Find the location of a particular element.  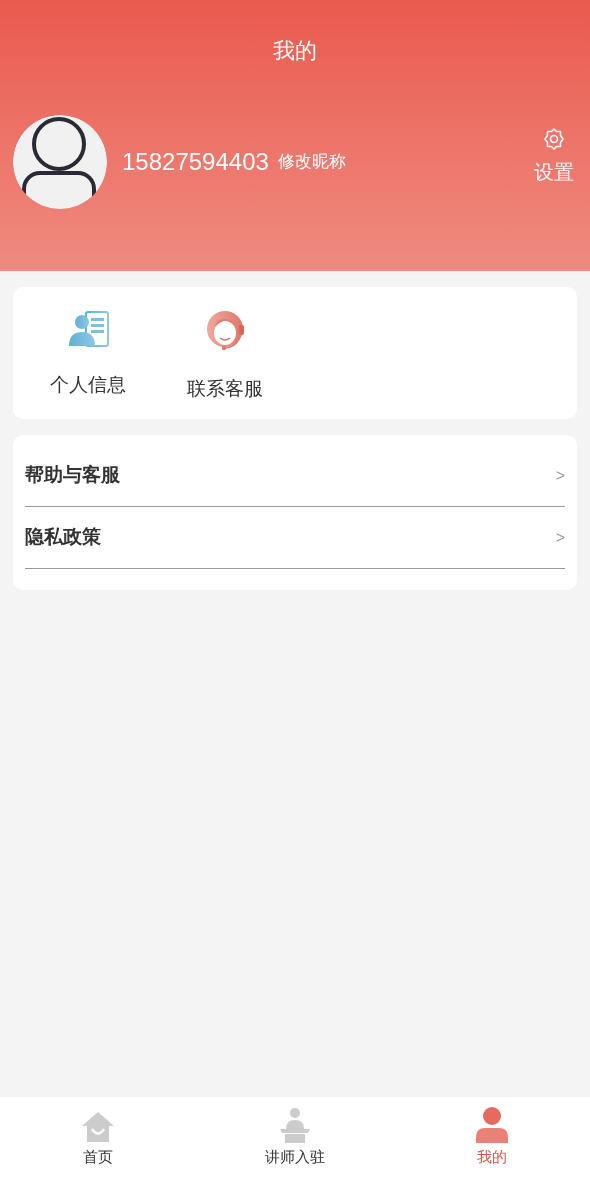

shortcut-item: 联系客服 is located at coordinates (225, 353).